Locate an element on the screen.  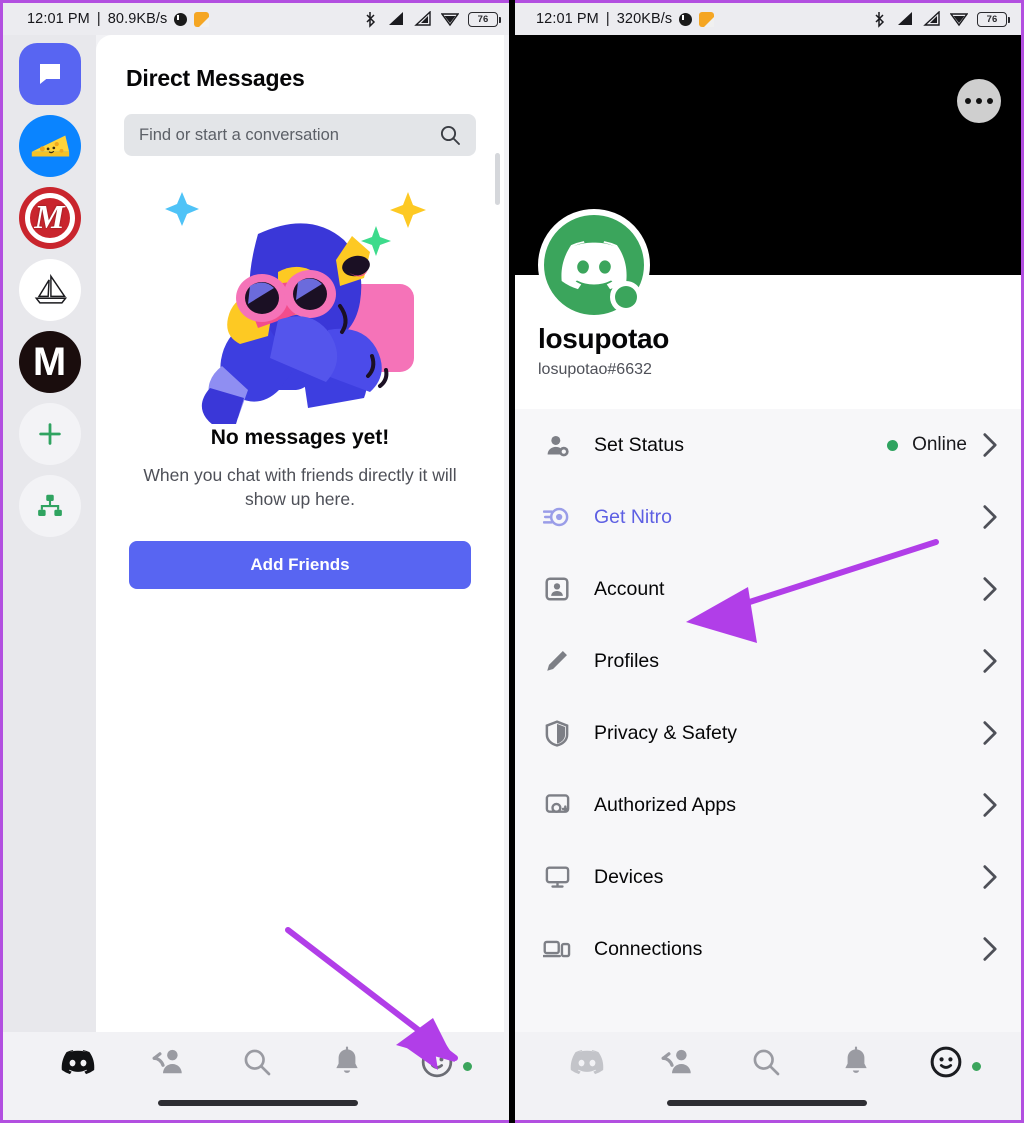
phone-divider is located at coordinates (512, 561).